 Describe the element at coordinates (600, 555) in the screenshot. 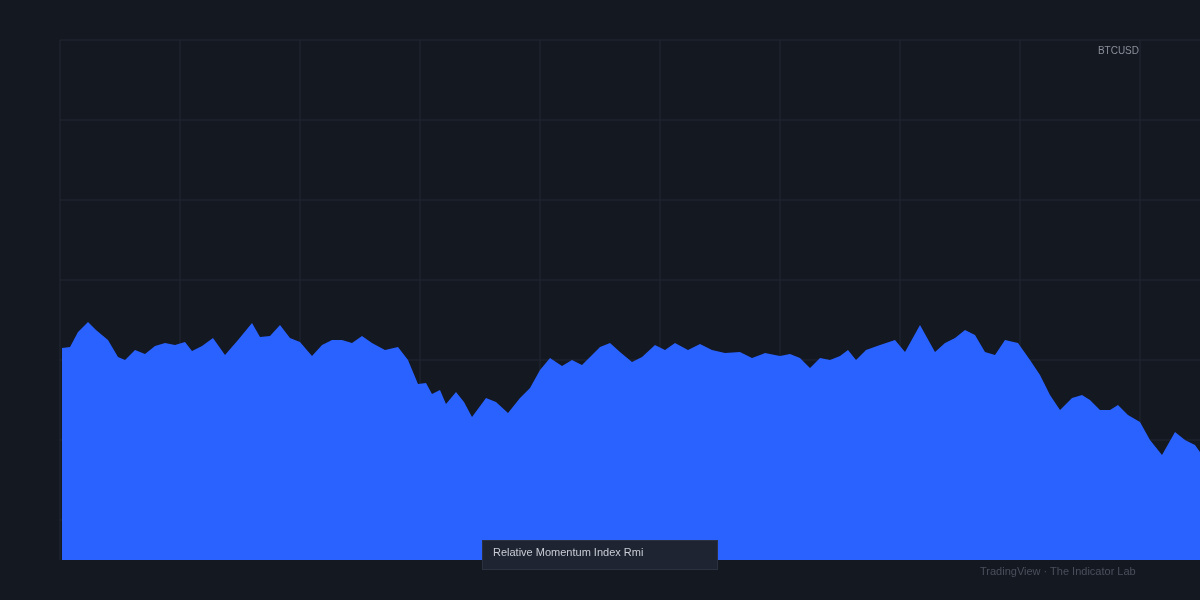

I see `indicator-legend: Relative Momentum Index Rmi` at that location.